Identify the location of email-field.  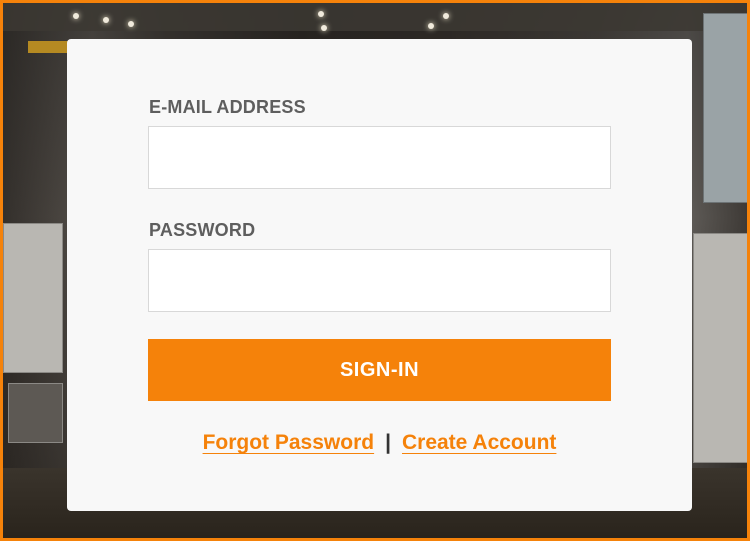
(379, 157).